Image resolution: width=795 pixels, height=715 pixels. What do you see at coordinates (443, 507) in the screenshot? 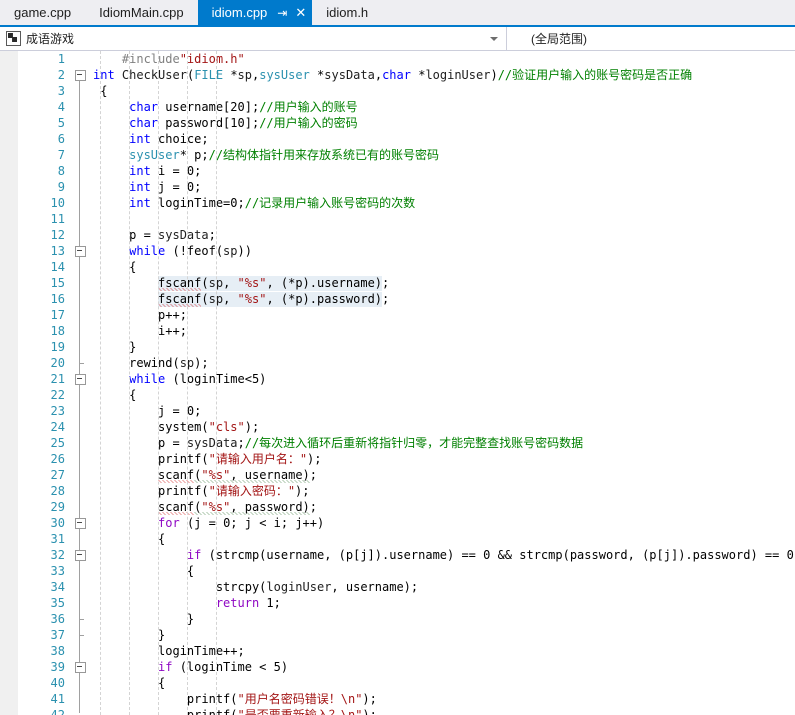
I see `code-line: scanf("%s", password);` at bounding box center [443, 507].